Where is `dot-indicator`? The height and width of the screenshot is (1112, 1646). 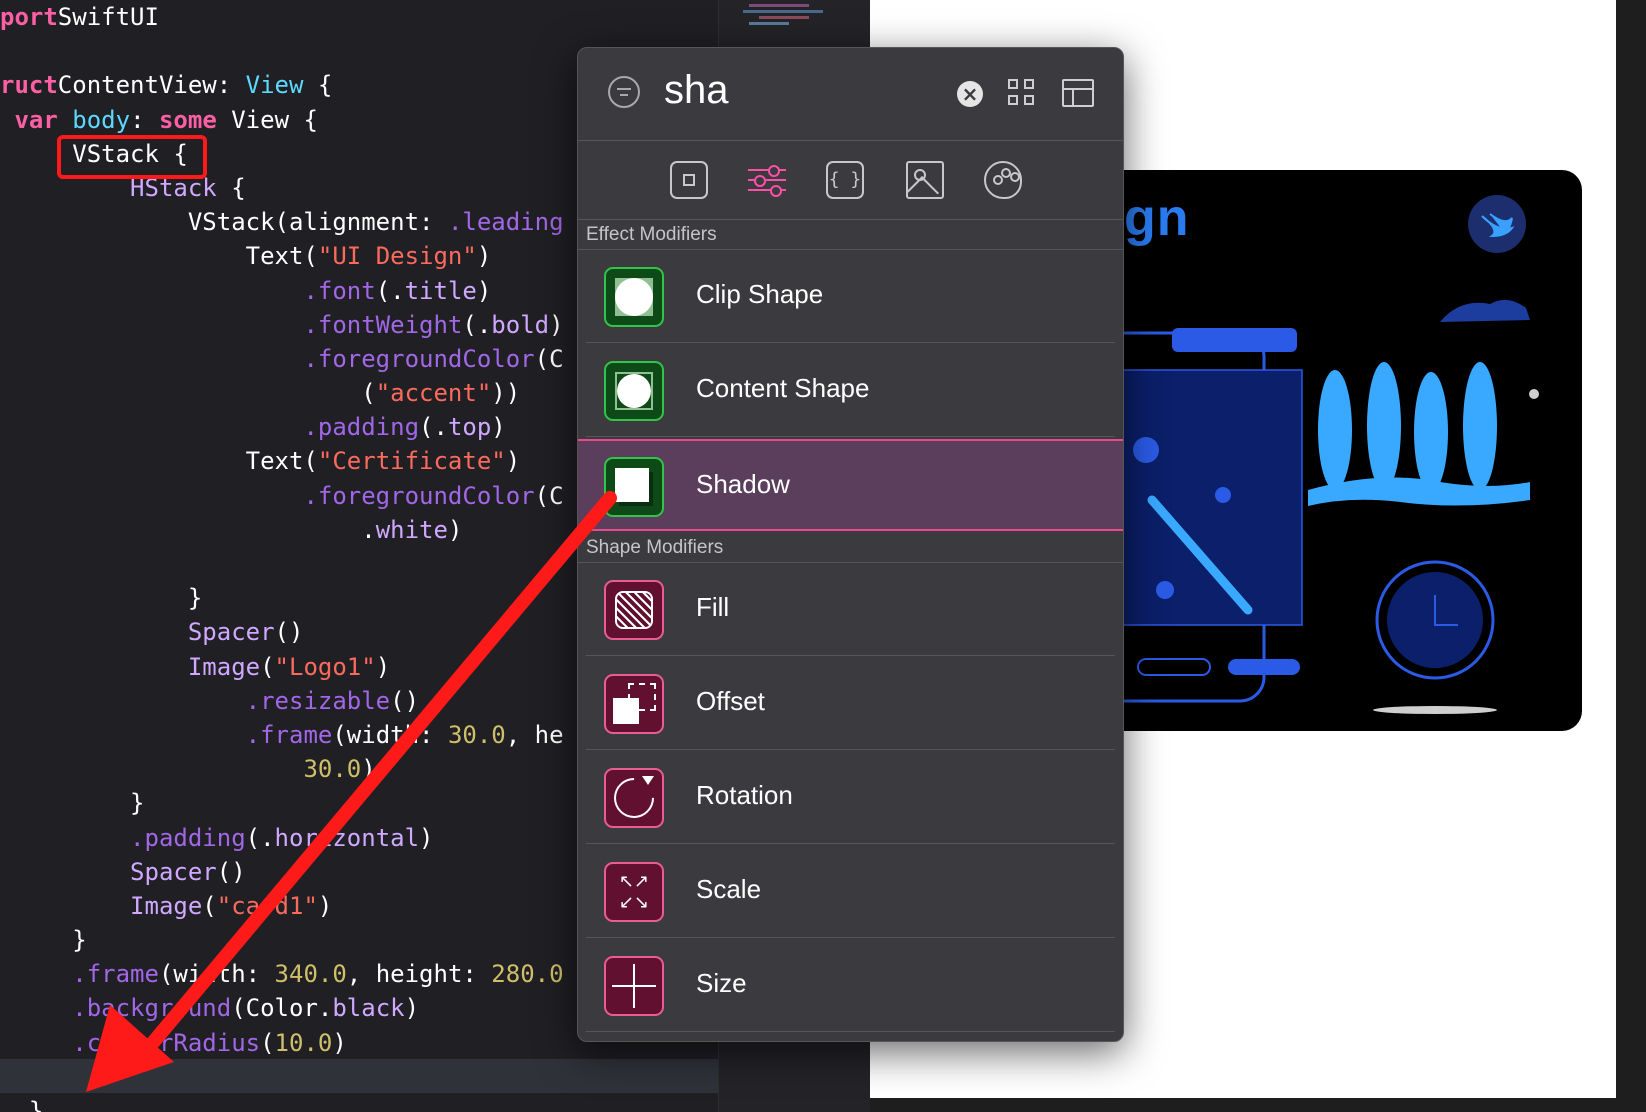
dot-indicator is located at coordinates (1534, 394).